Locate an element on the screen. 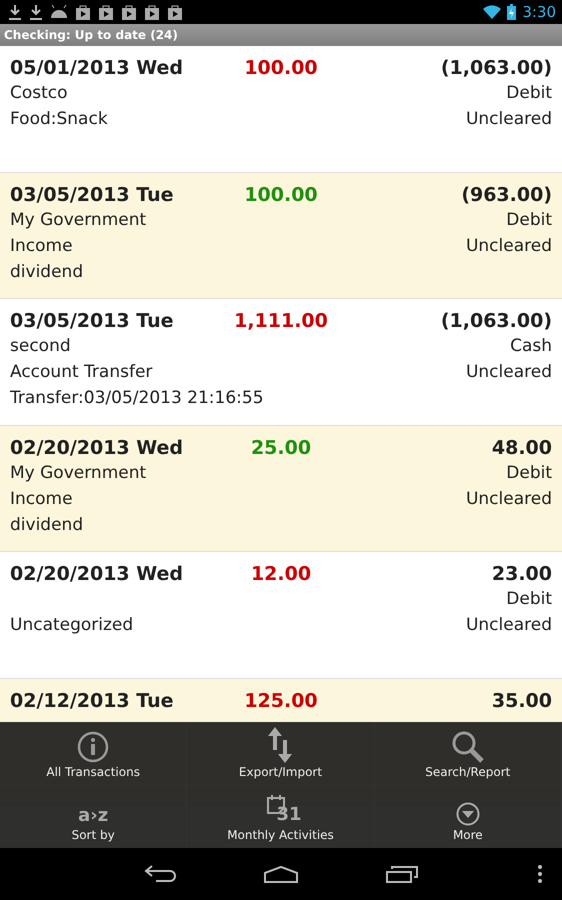 This screenshot has width=562, height=900. transaction-row: 02/20/2013 Wed 25.00 48.00 My Government Debit Income Uncleared dividend is located at coordinates (281, 489).